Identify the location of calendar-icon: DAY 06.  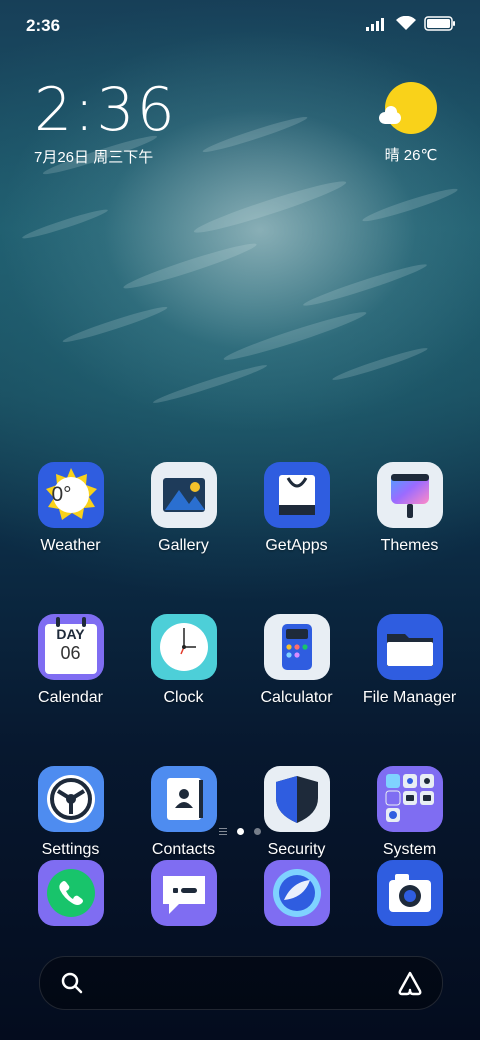
(70, 647).